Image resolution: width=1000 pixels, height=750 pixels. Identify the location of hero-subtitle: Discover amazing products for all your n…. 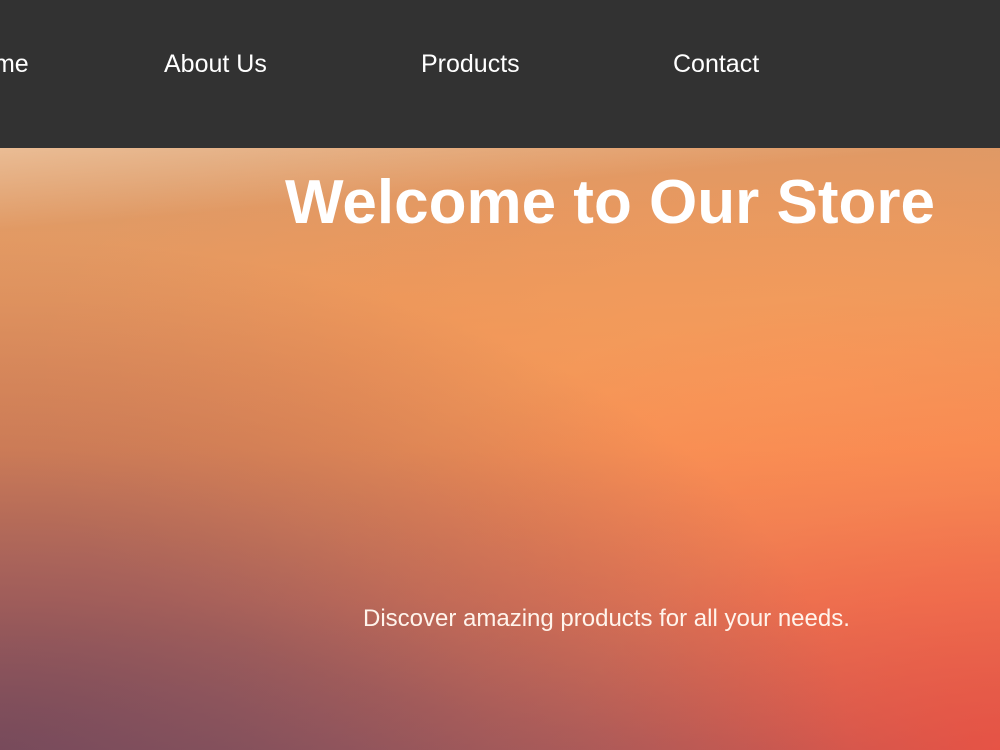
(606, 618).